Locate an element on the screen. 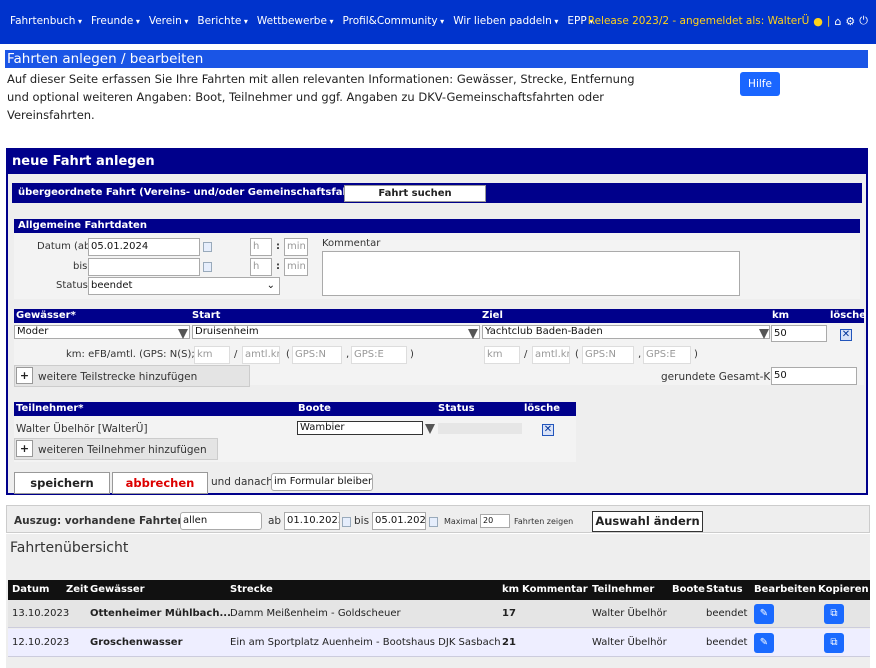  goal-km-amtl-input: amtl.km is located at coordinates (551, 355).